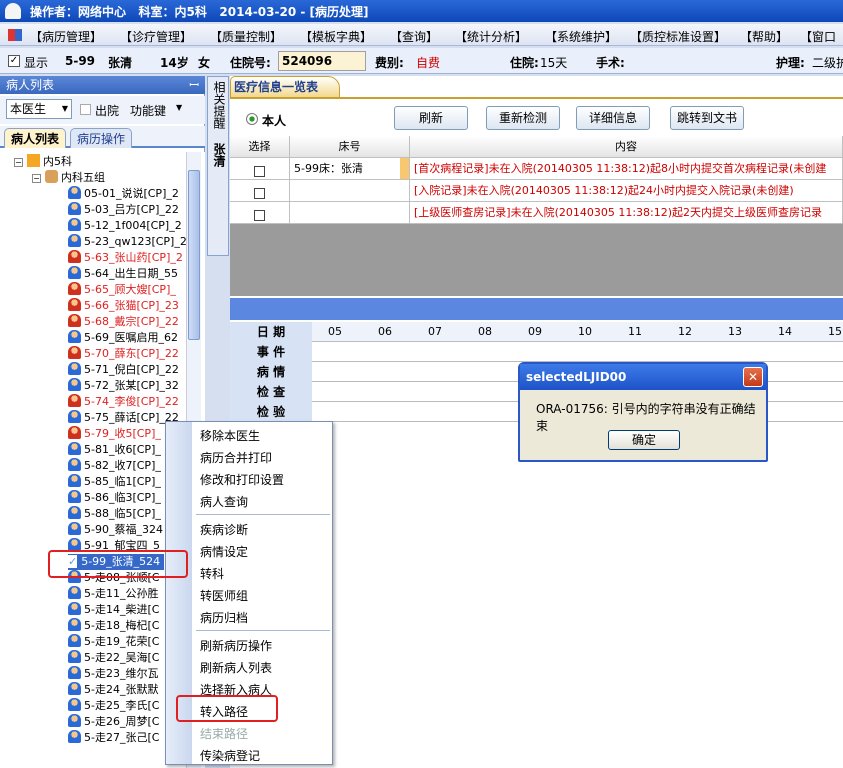  What do you see at coordinates (613, 118) in the screenshot?
I see `detail-button: 详细信息` at bounding box center [613, 118].